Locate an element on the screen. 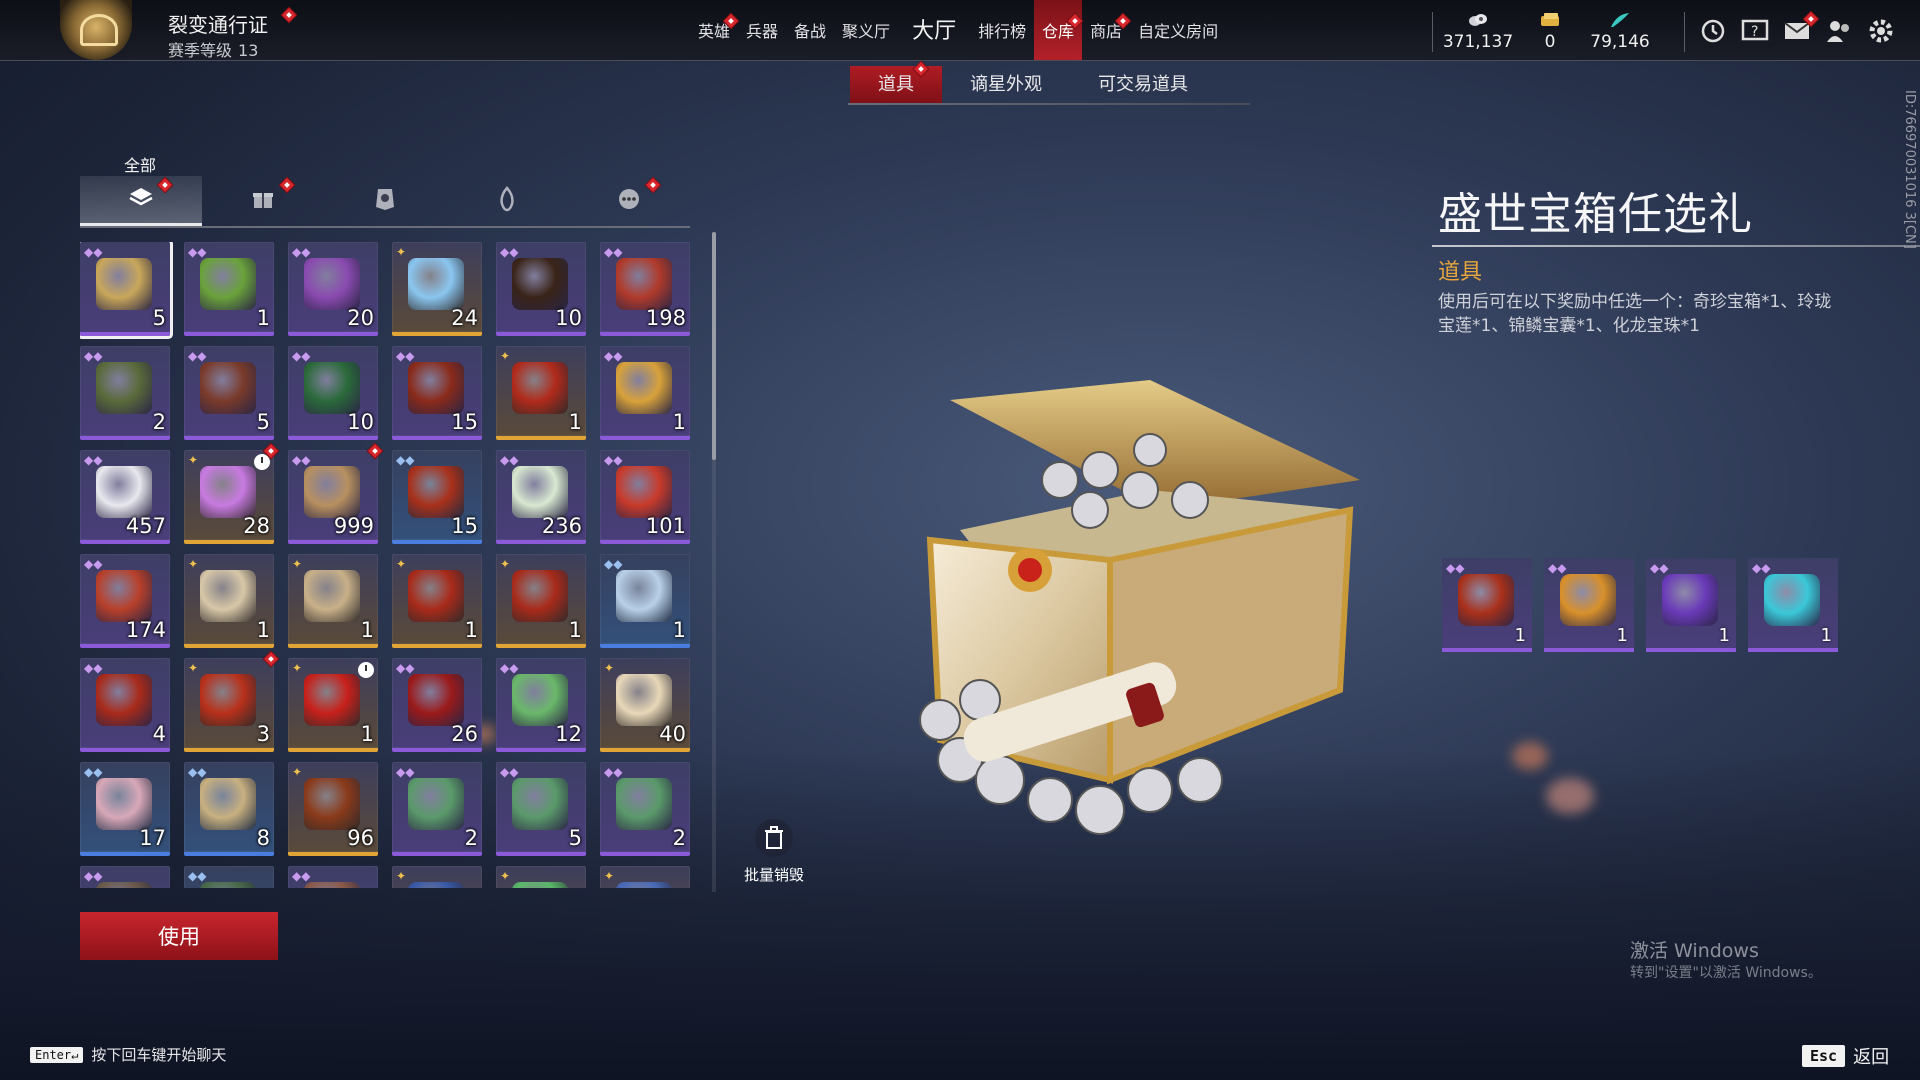 The height and width of the screenshot is (1080, 1920). chat-hint: Enter↵ 按下回车键开始聊天 is located at coordinates (128, 1054).